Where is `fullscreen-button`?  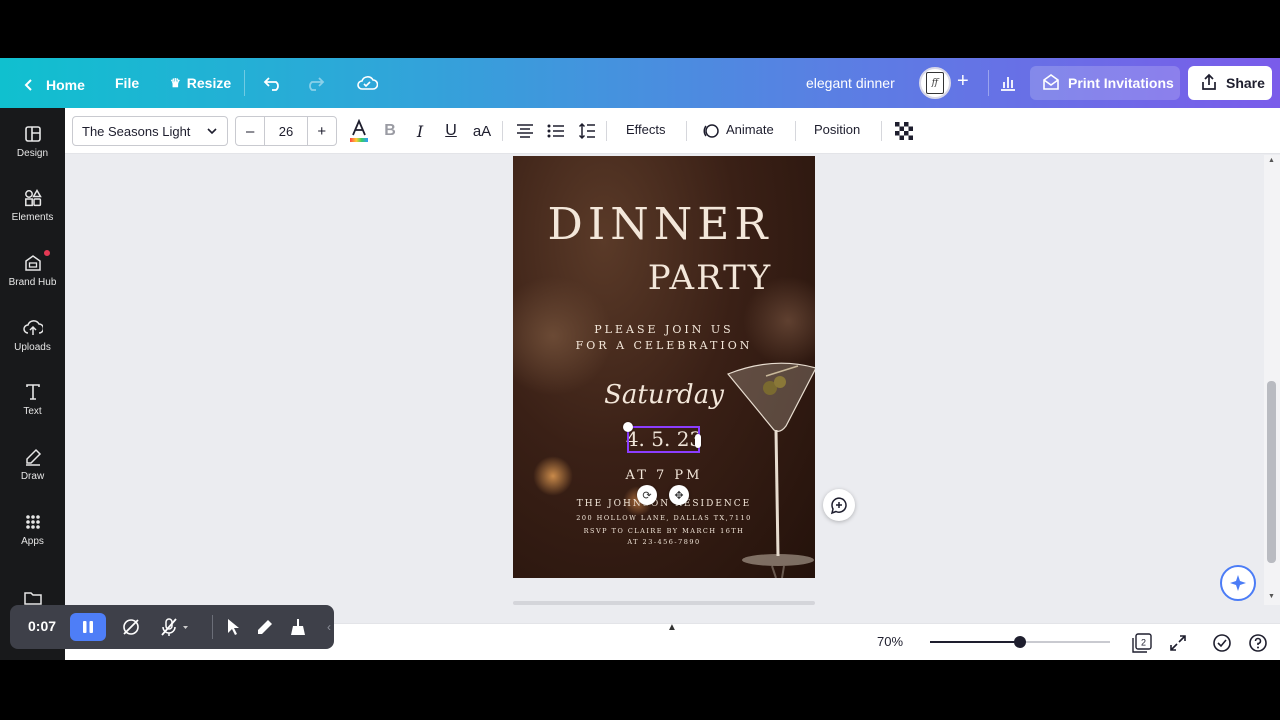 fullscreen-button is located at coordinates (1178, 643).